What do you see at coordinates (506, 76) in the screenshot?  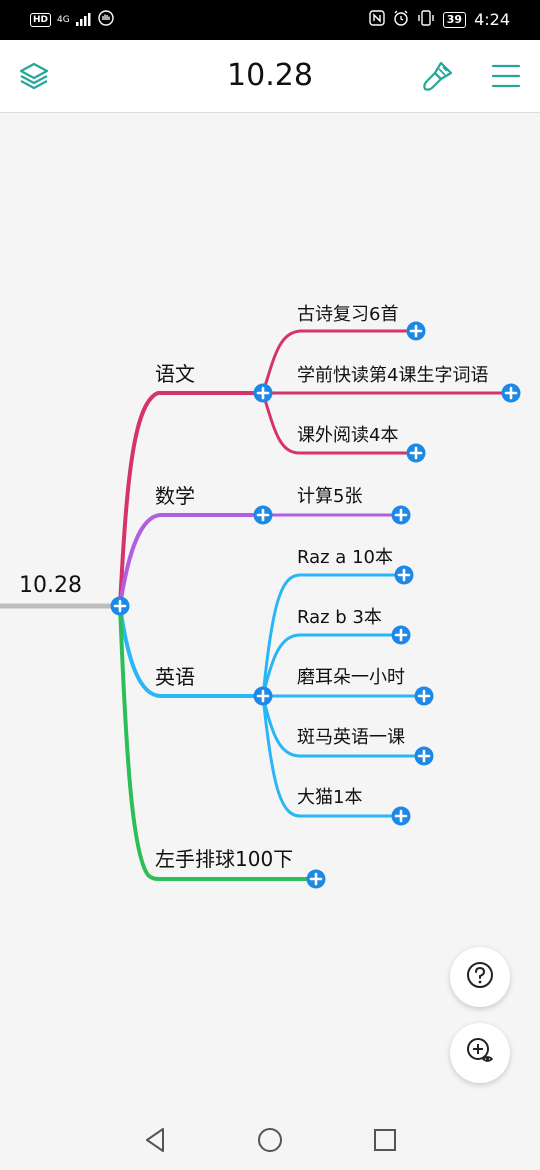 I see `menu-icon` at bounding box center [506, 76].